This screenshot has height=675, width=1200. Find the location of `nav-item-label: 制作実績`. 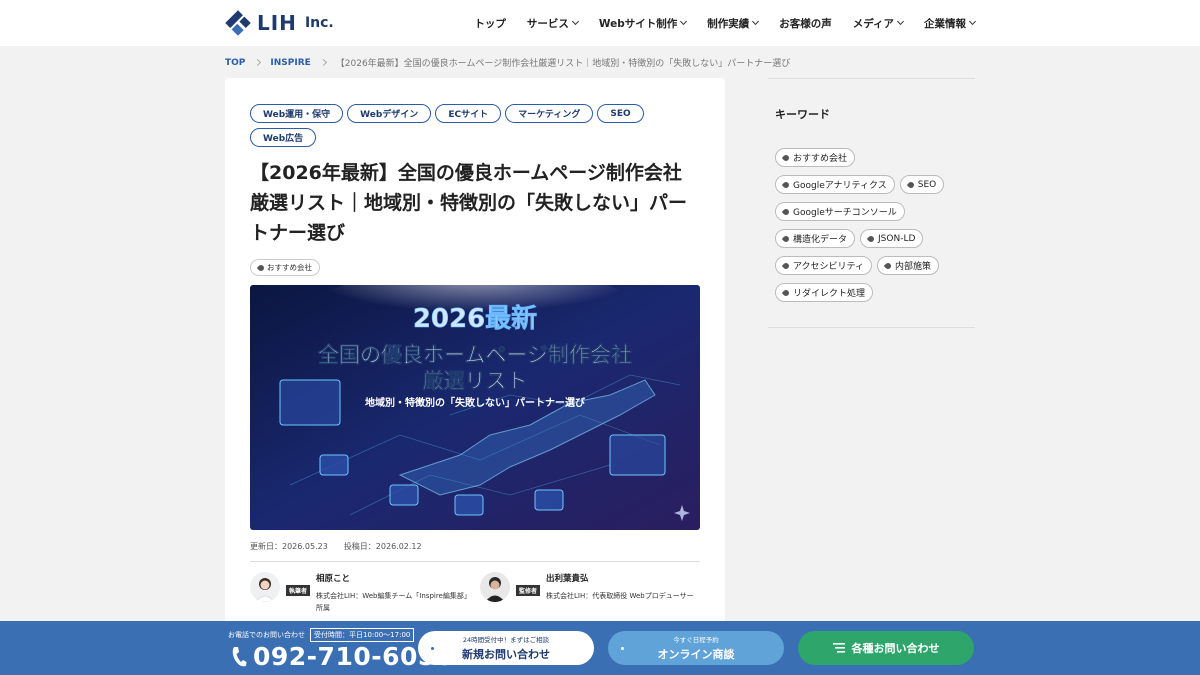

nav-item-label: 制作実績 is located at coordinates (728, 23).